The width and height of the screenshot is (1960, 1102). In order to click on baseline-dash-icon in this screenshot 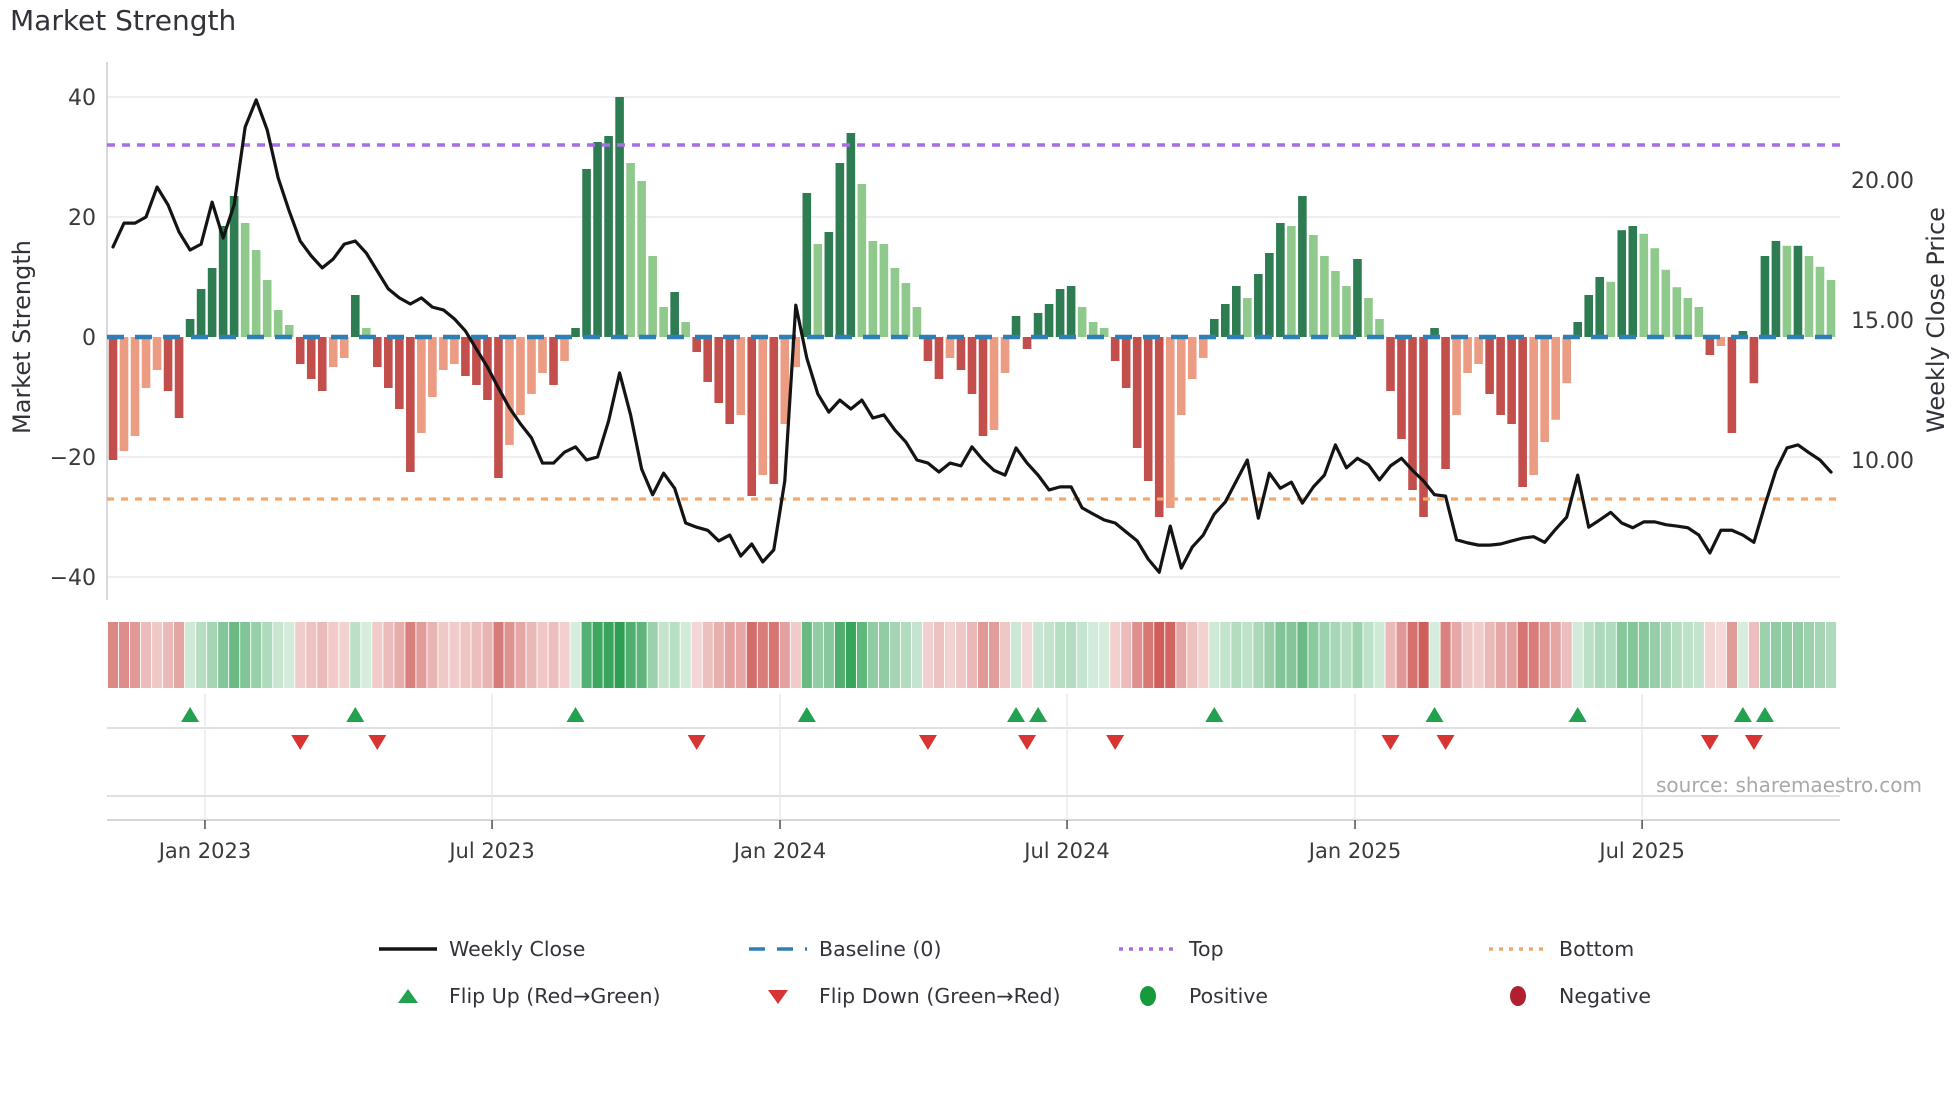, I will do `click(778, 949)`.